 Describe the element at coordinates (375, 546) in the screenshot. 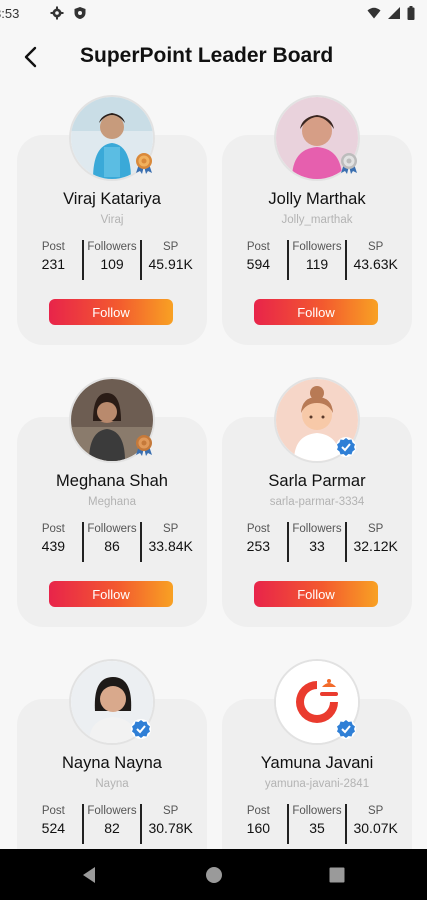

I see `stat-value: 32.12K` at that location.